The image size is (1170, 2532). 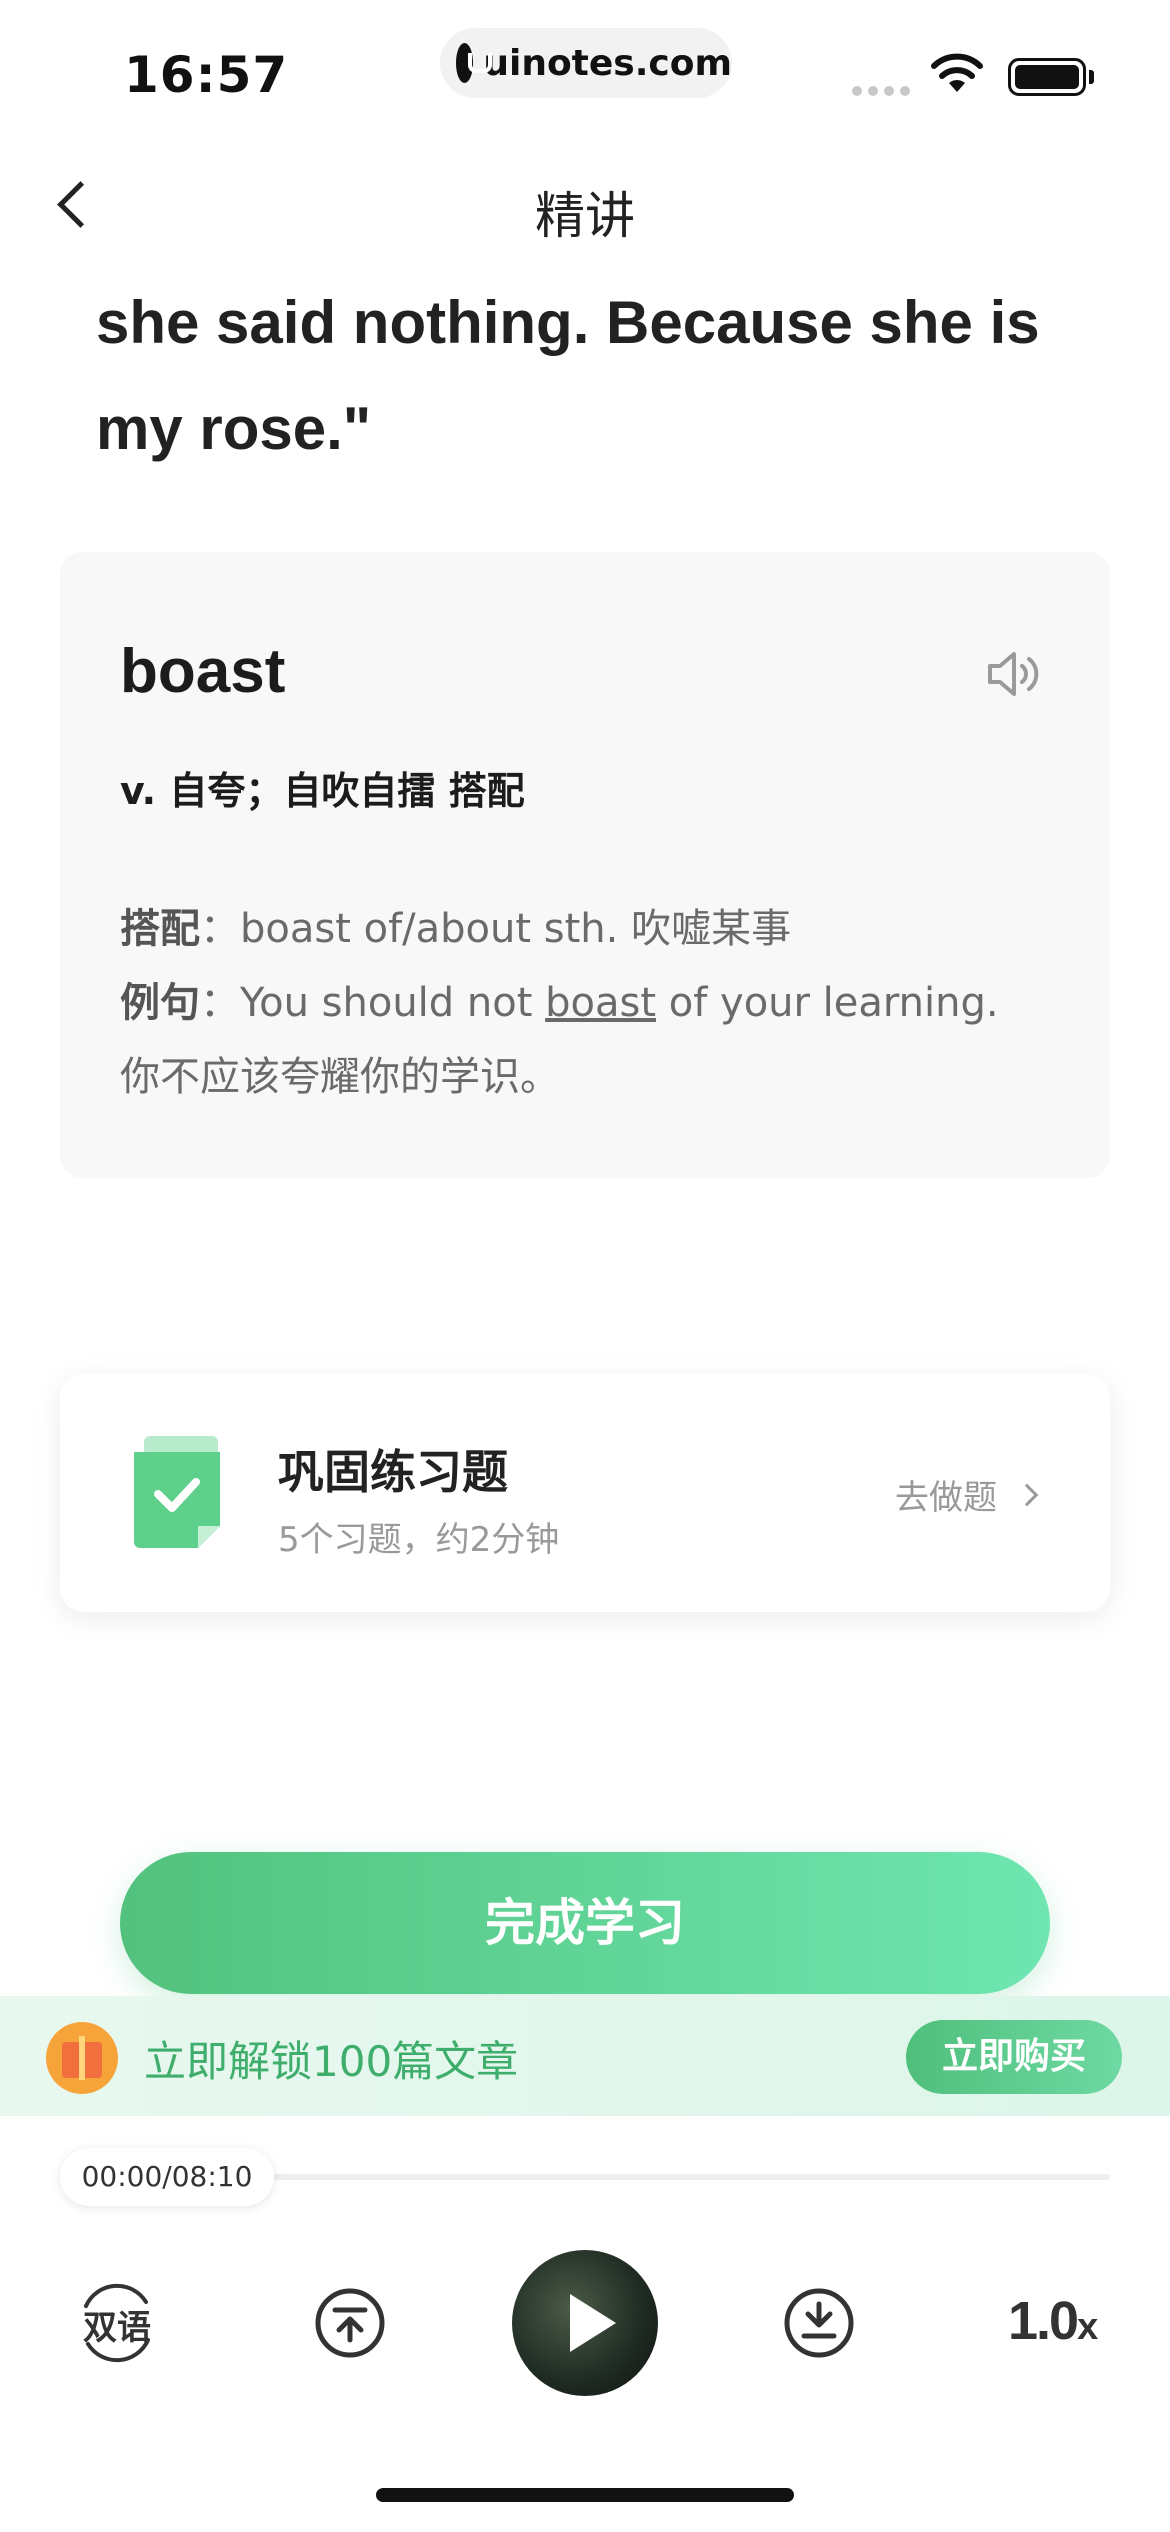 What do you see at coordinates (393, 1472) in the screenshot?
I see `practice-title: 巩固练习题` at bounding box center [393, 1472].